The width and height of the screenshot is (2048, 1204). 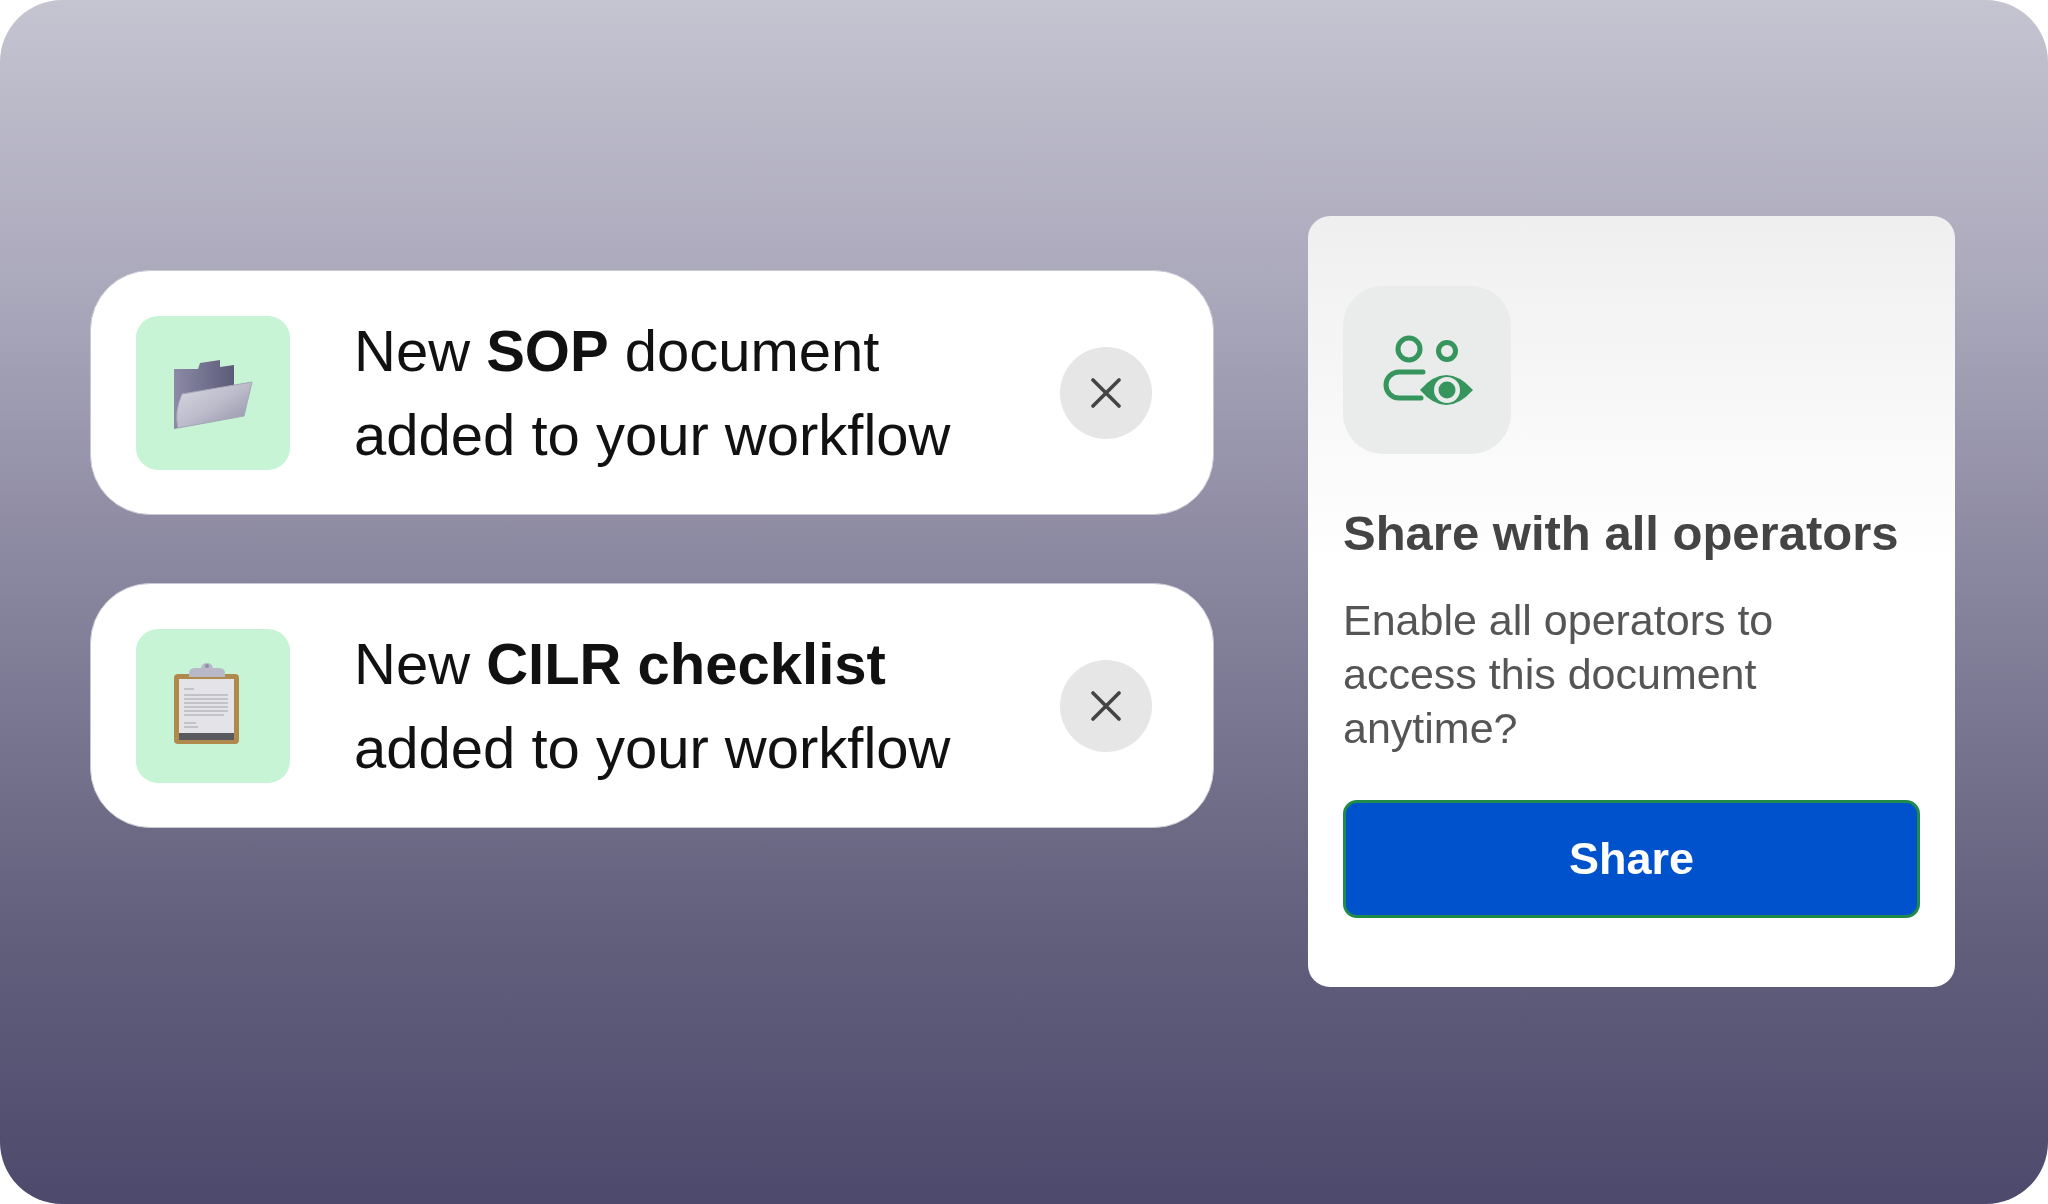 What do you see at coordinates (1631, 859) in the screenshot?
I see `share-button: Share` at bounding box center [1631, 859].